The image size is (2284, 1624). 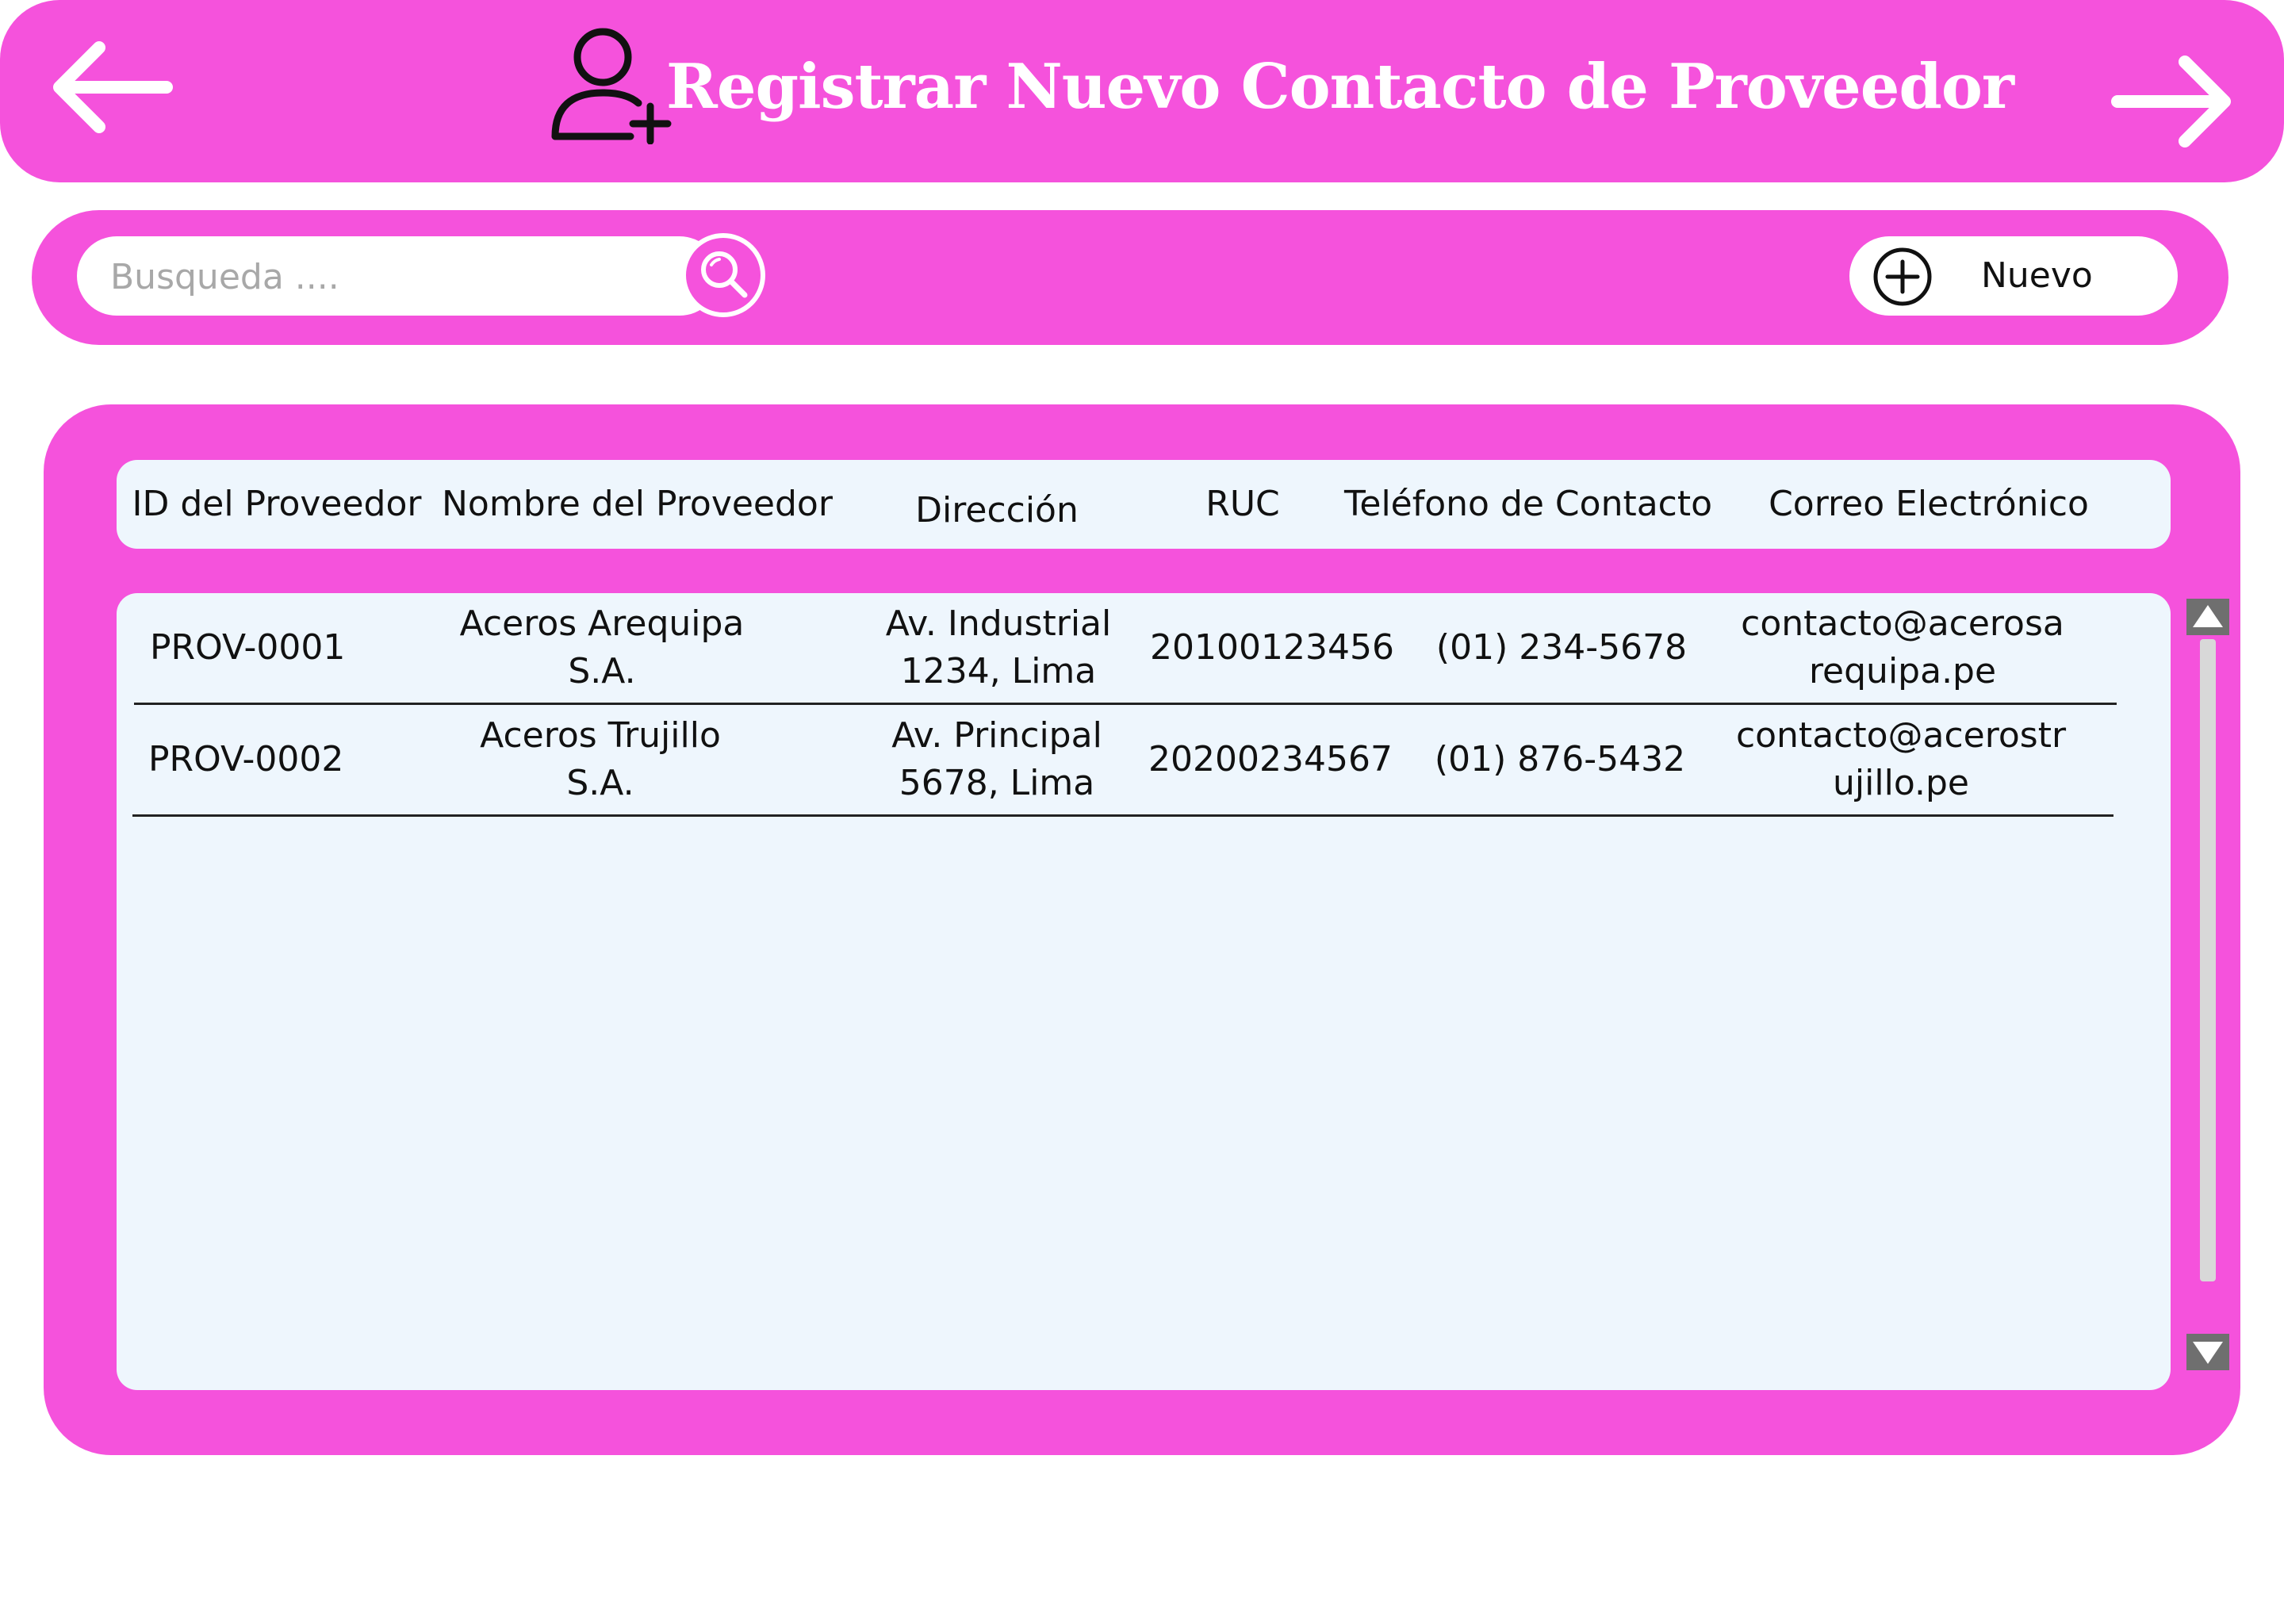 I want to click on arrow-right-icon, so click(x=2173, y=101).